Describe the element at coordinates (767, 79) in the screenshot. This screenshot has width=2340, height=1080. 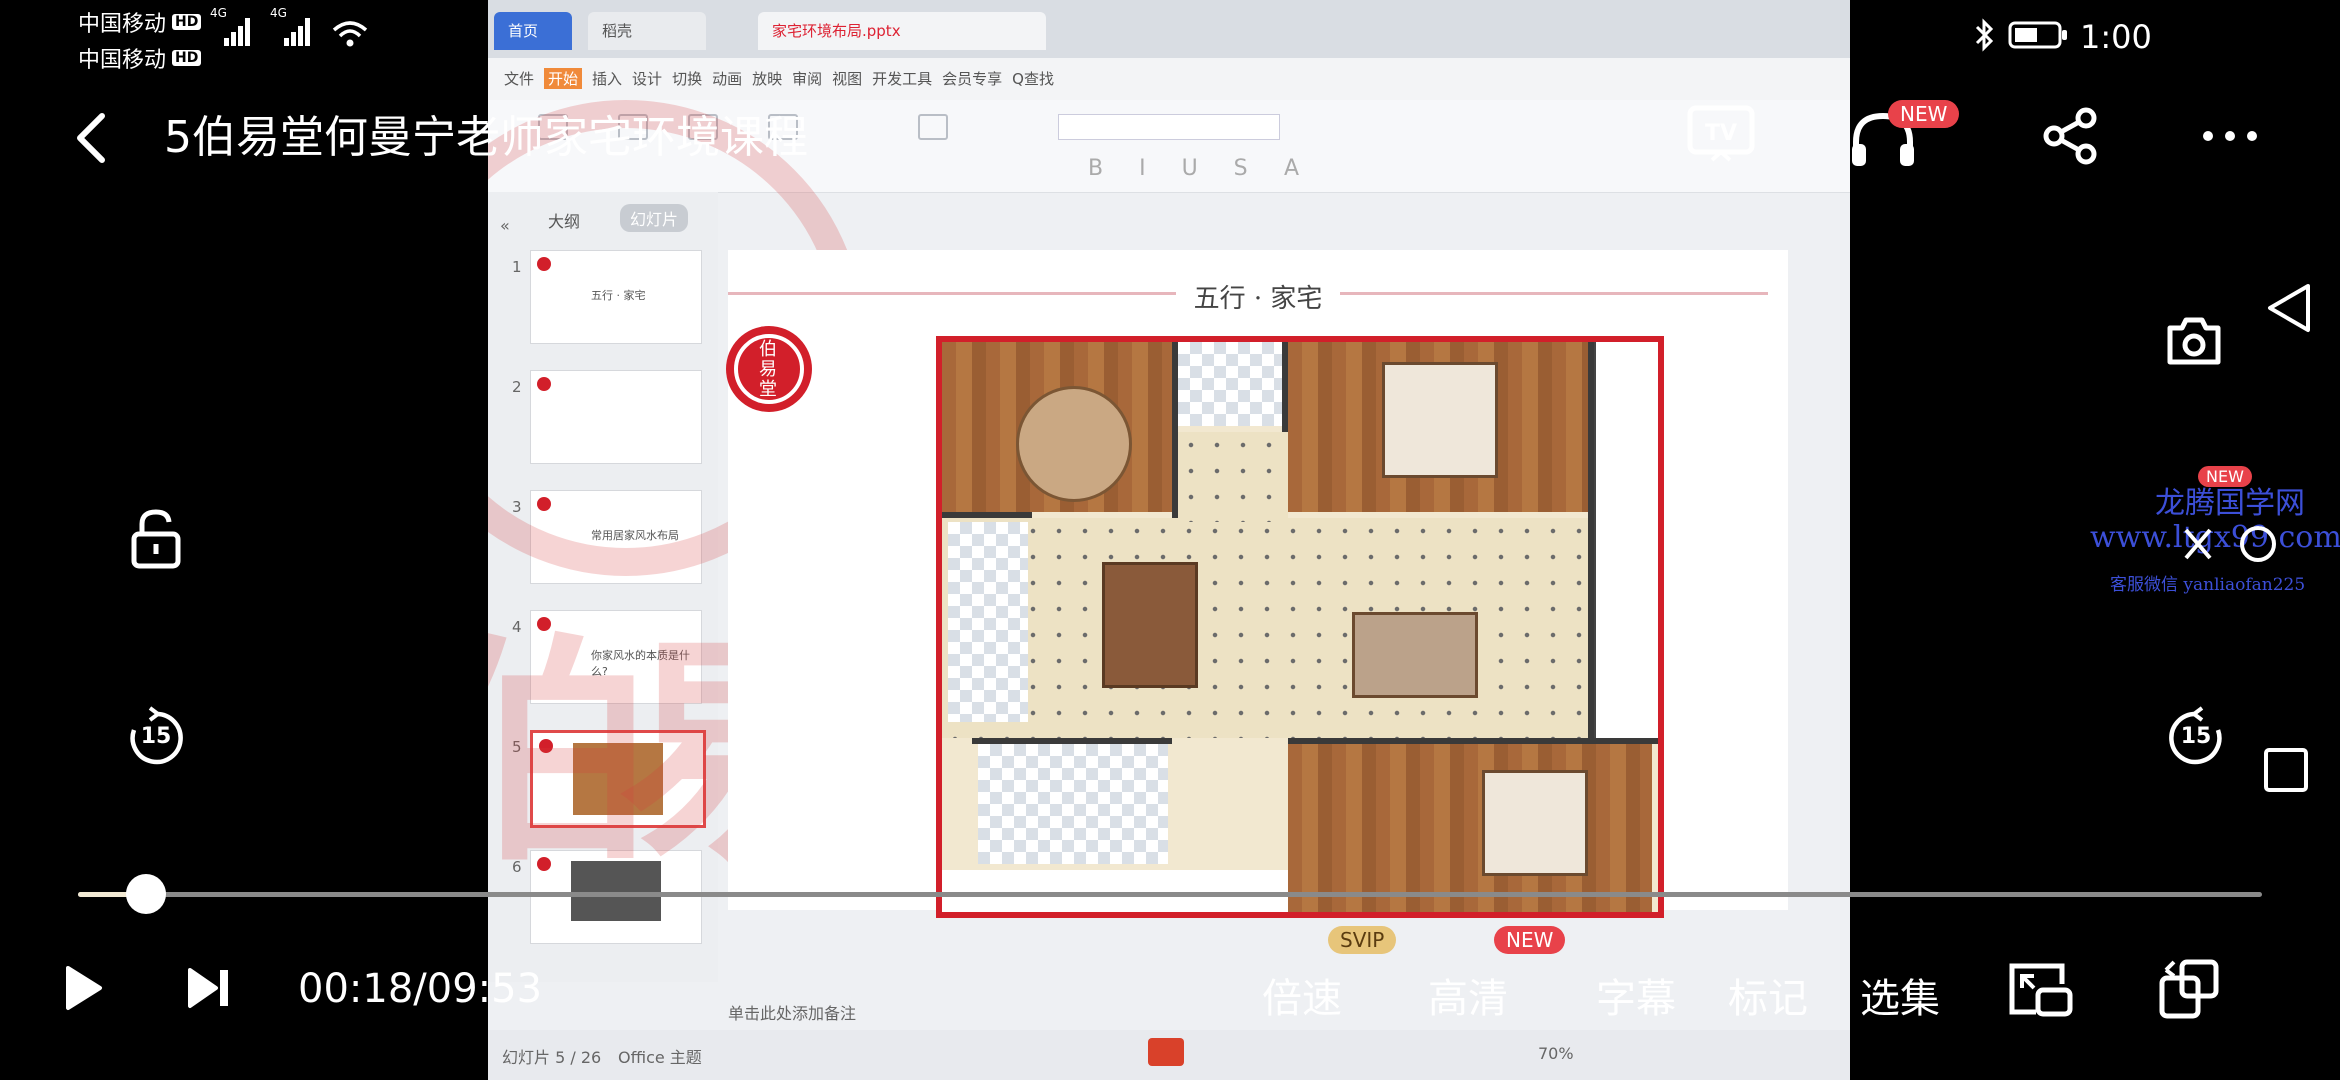
I see `wps-menu-item: 放映` at that location.